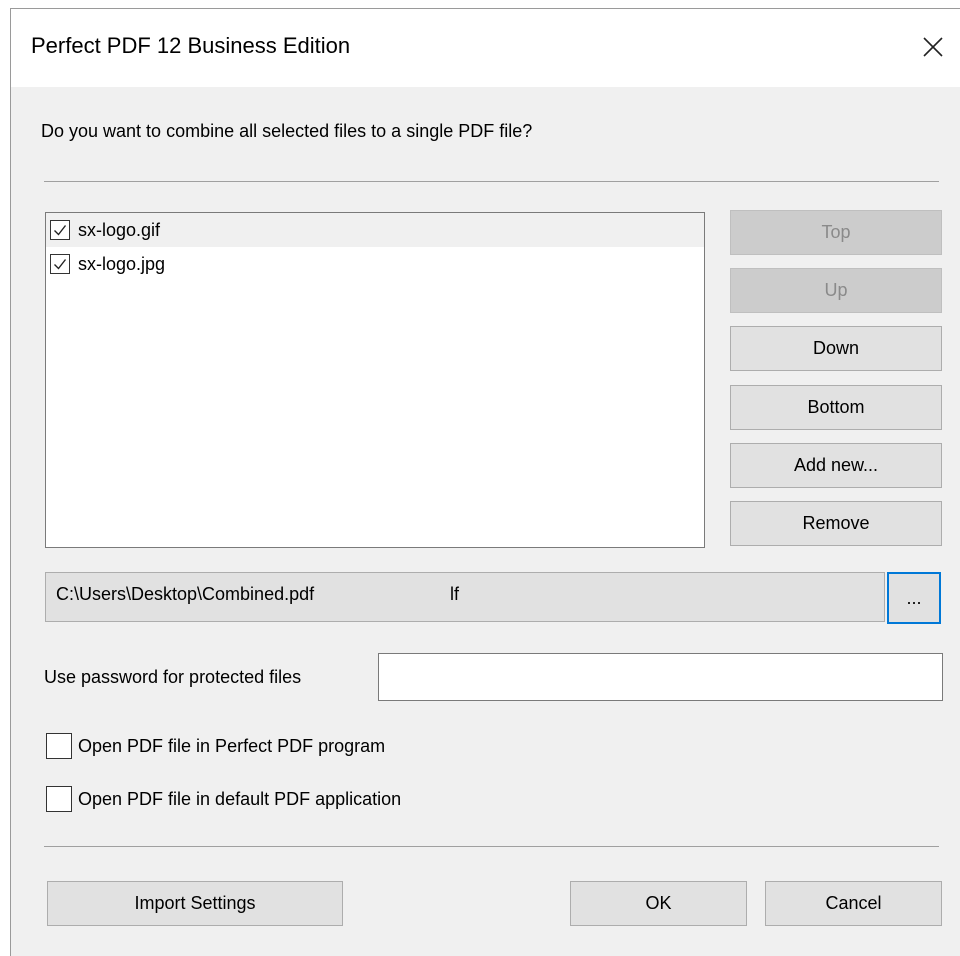 This screenshot has width=960, height=956. I want to click on list-item: sx-logo.gif, so click(375, 230).